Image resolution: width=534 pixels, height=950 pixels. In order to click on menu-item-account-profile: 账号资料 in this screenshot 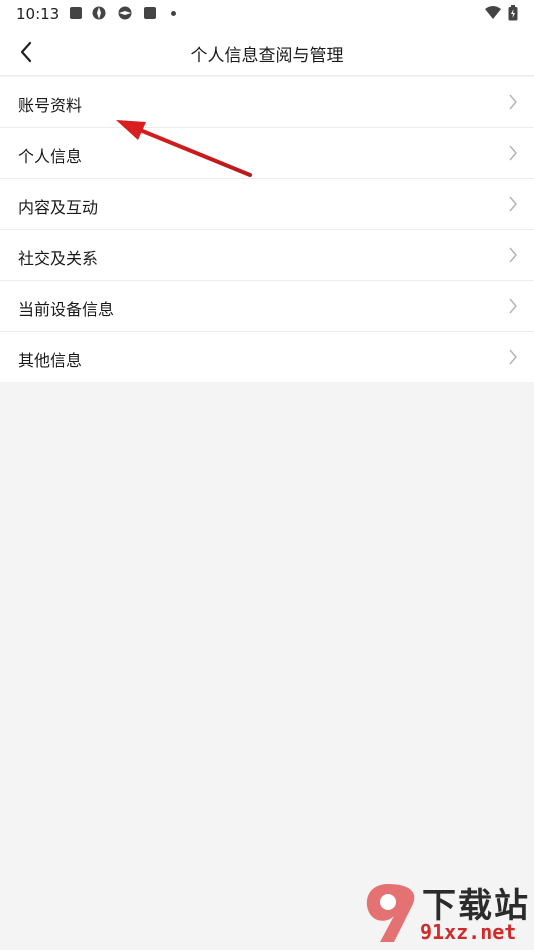, I will do `click(267, 102)`.